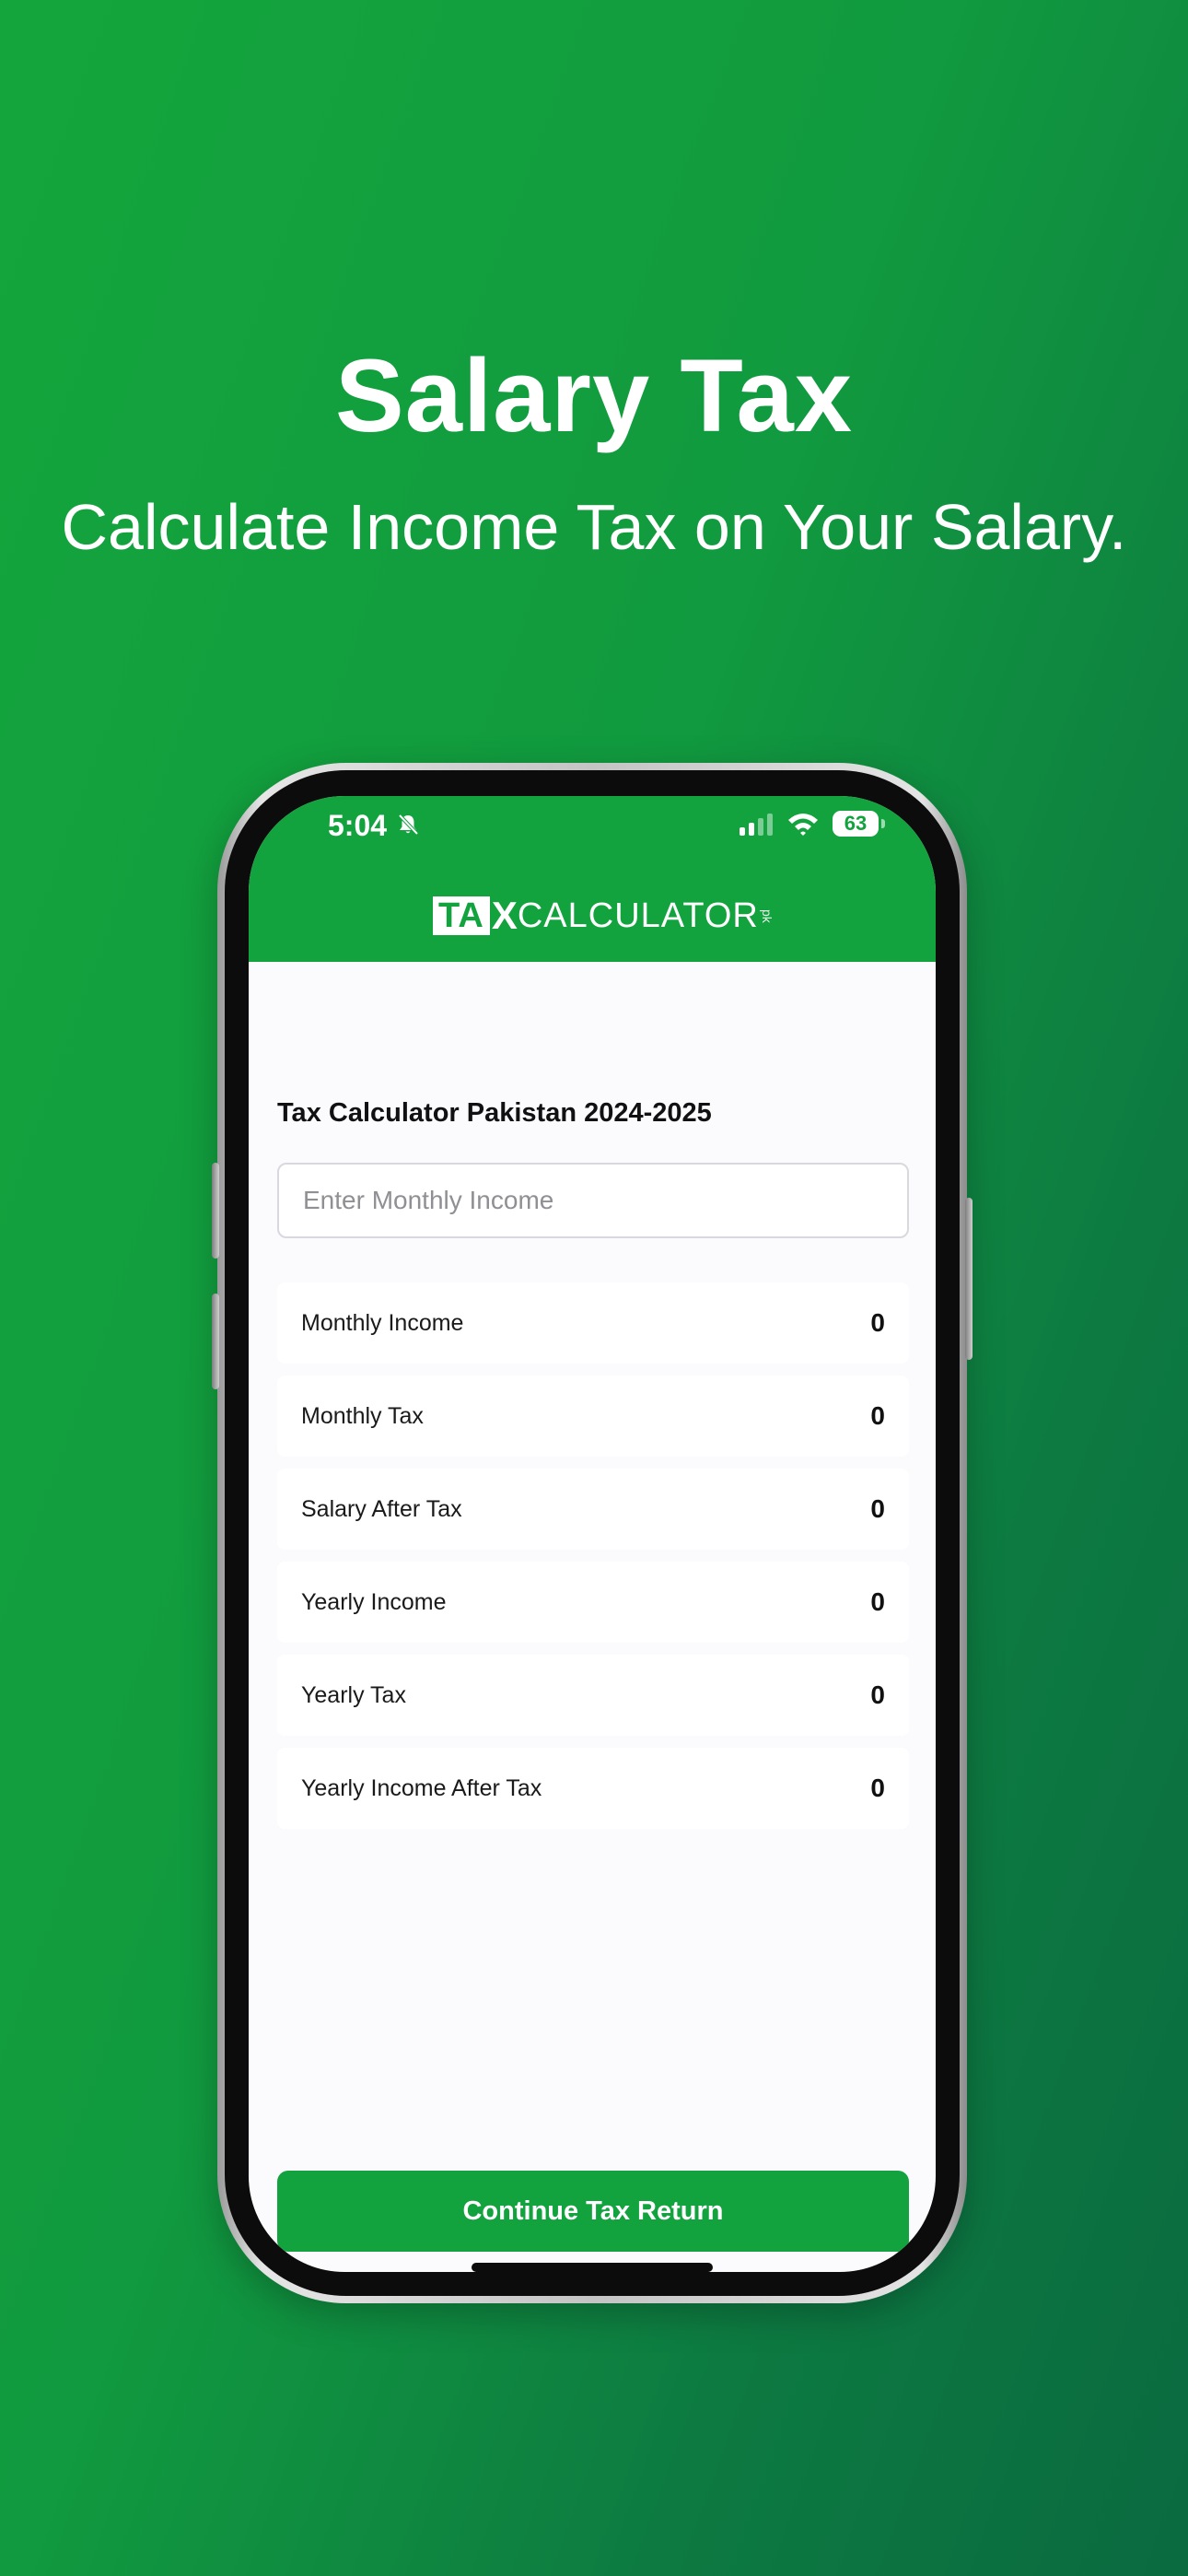 Image resolution: width=1188 pixels, height=2576 pixels. I want to click on logo-x-mark: X, so click(504, 915).